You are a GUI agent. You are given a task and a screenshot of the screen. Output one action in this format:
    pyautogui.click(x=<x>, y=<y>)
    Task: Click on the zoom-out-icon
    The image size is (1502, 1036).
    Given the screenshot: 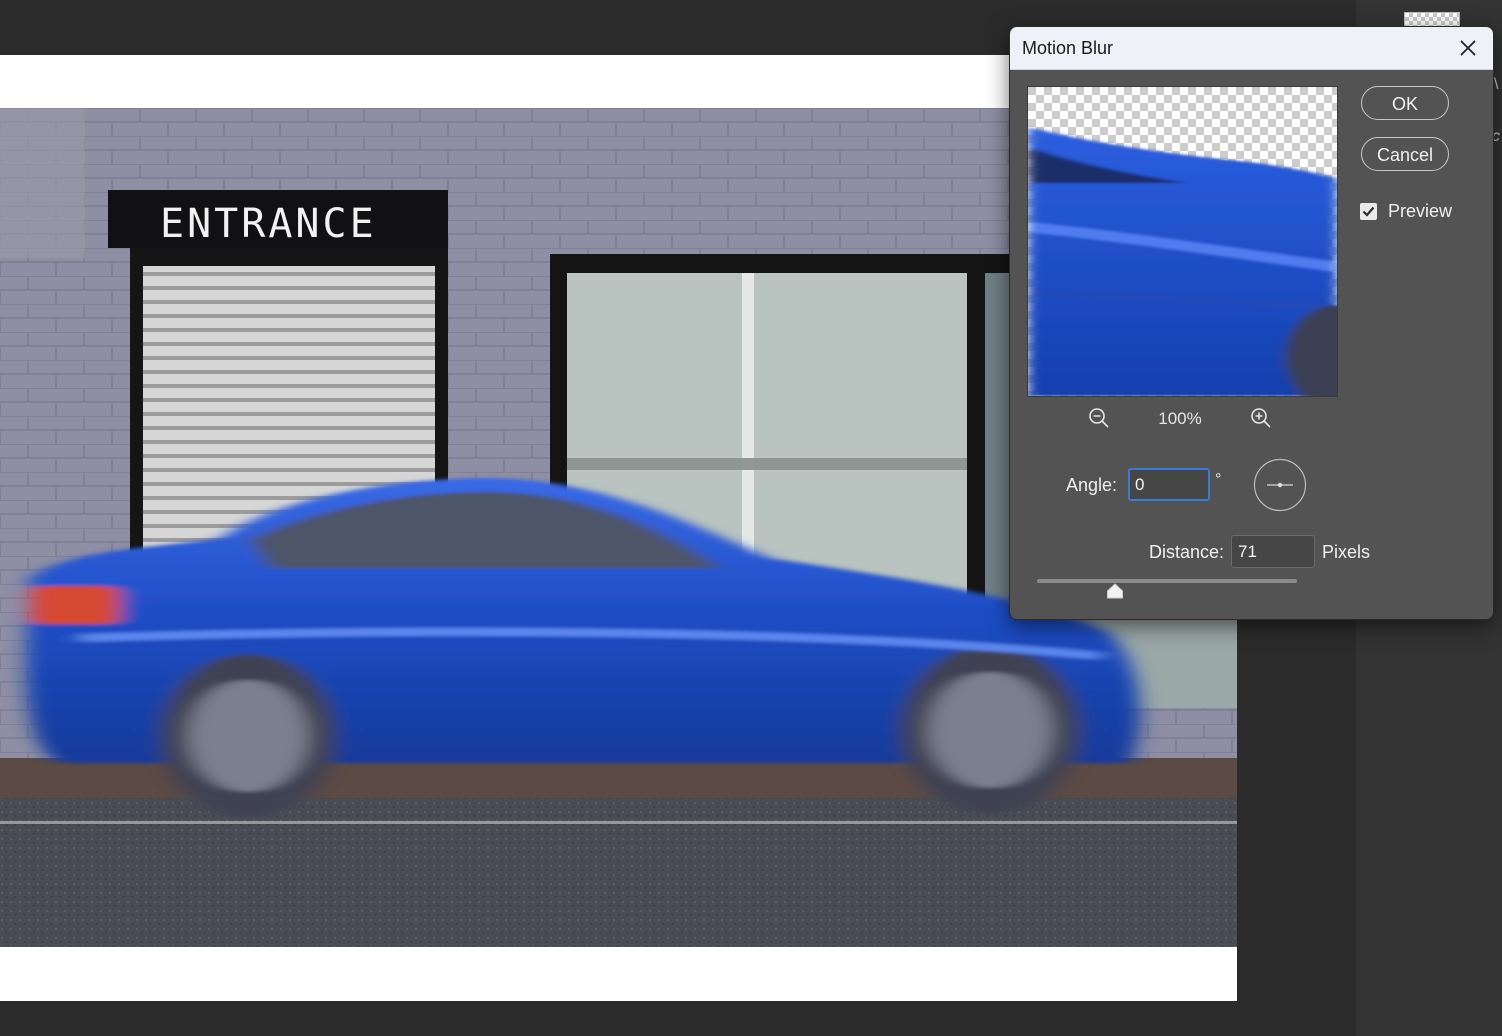 What is the action you would take?
    pyautogui.click(x=1099, y=418)
    